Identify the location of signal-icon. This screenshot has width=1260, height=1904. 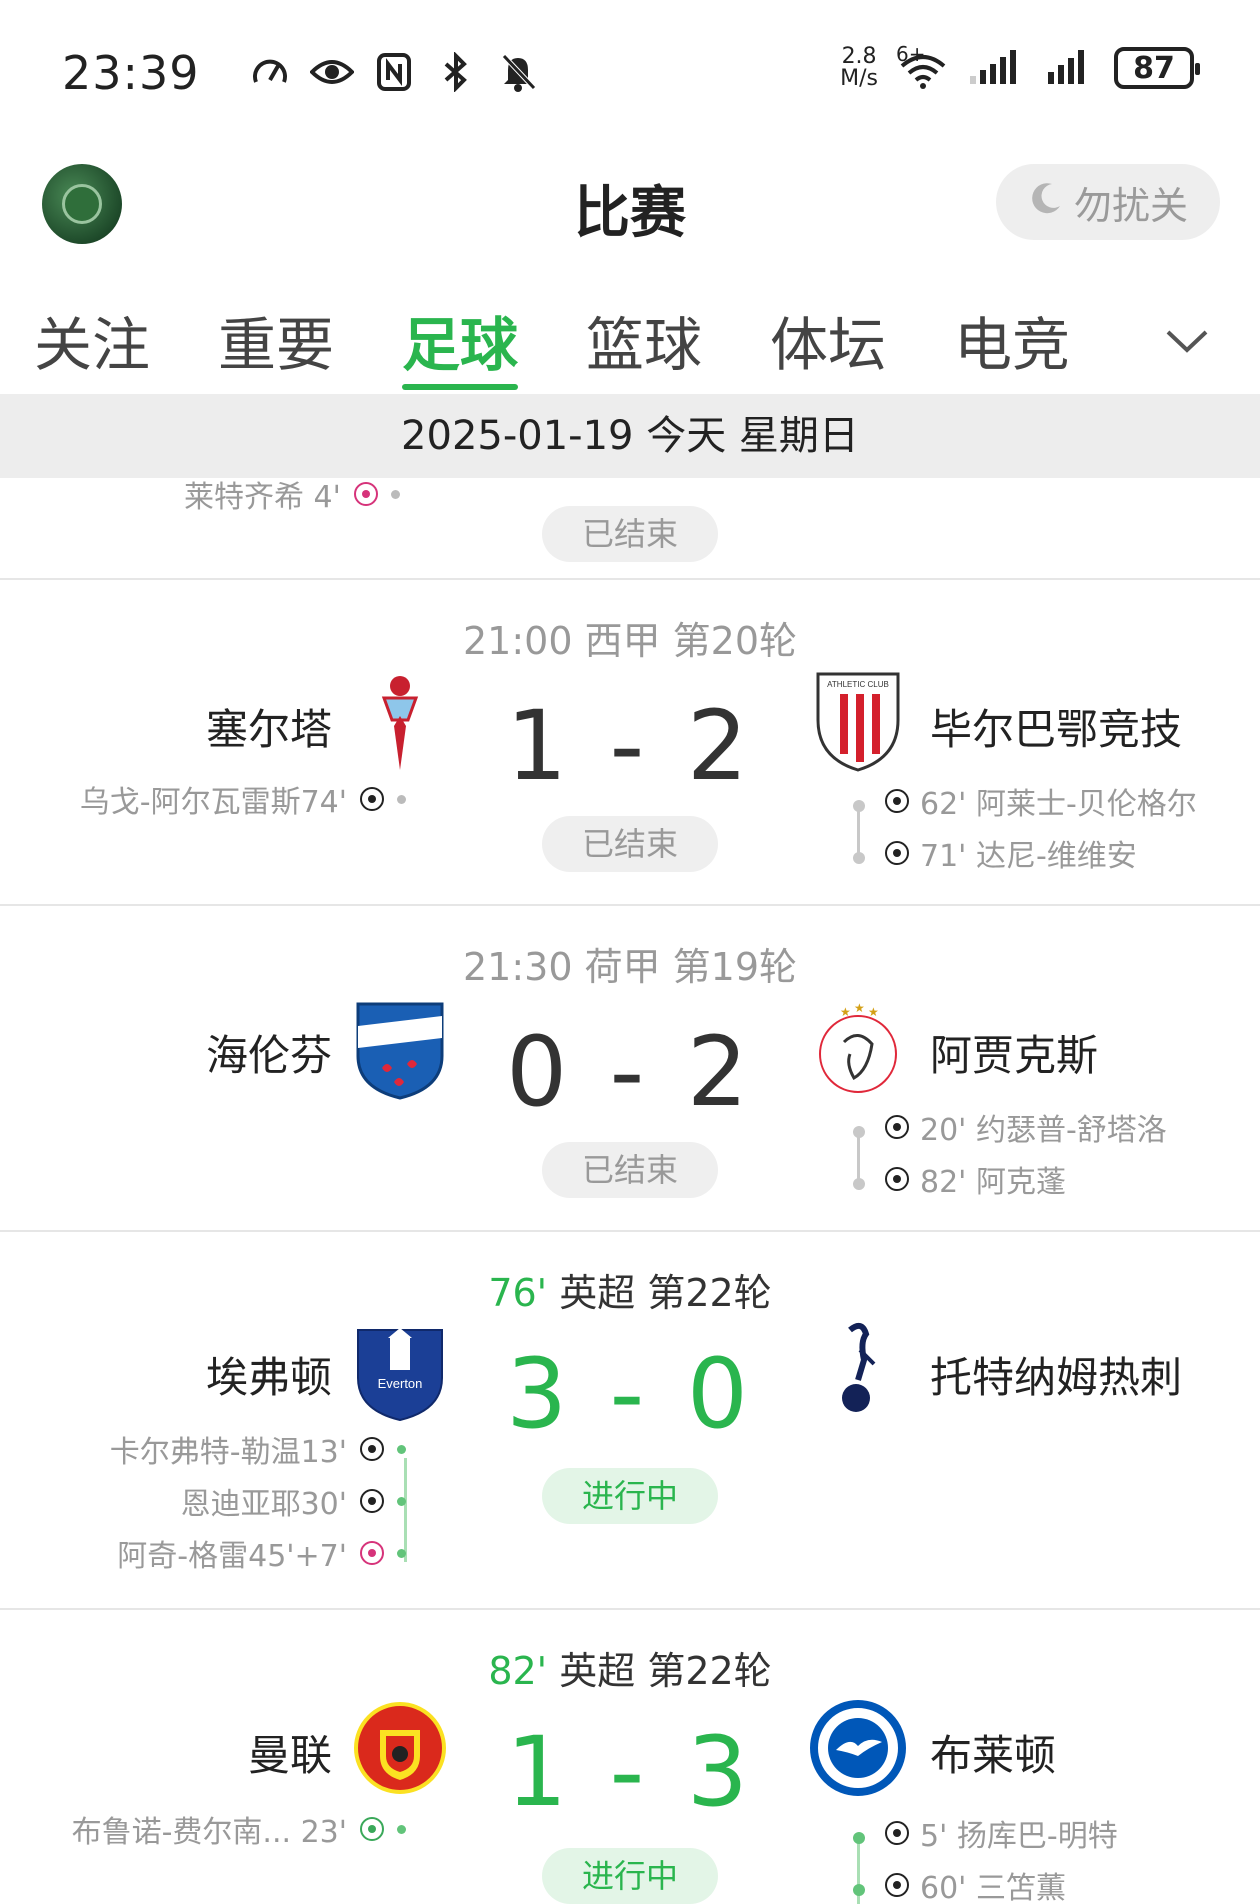
(998, 68).